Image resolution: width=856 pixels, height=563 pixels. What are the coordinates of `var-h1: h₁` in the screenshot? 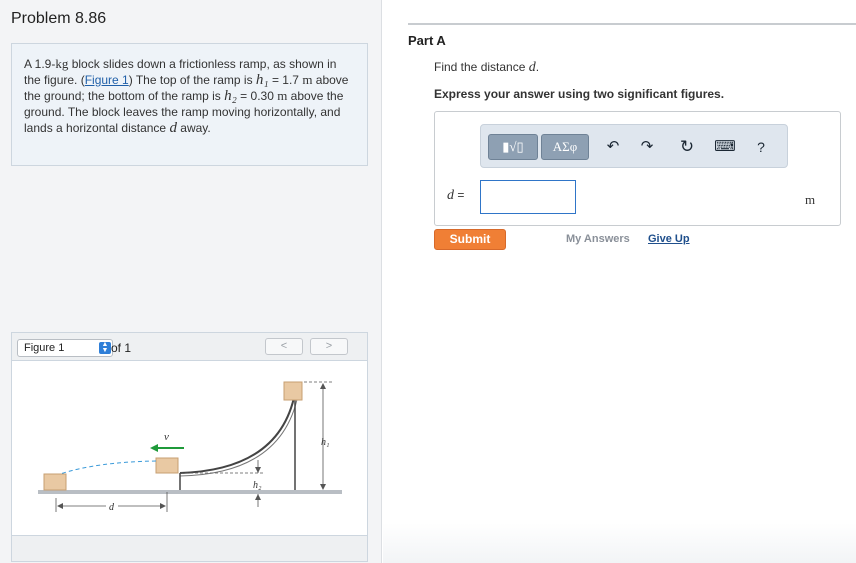 It's located at (262, 80).